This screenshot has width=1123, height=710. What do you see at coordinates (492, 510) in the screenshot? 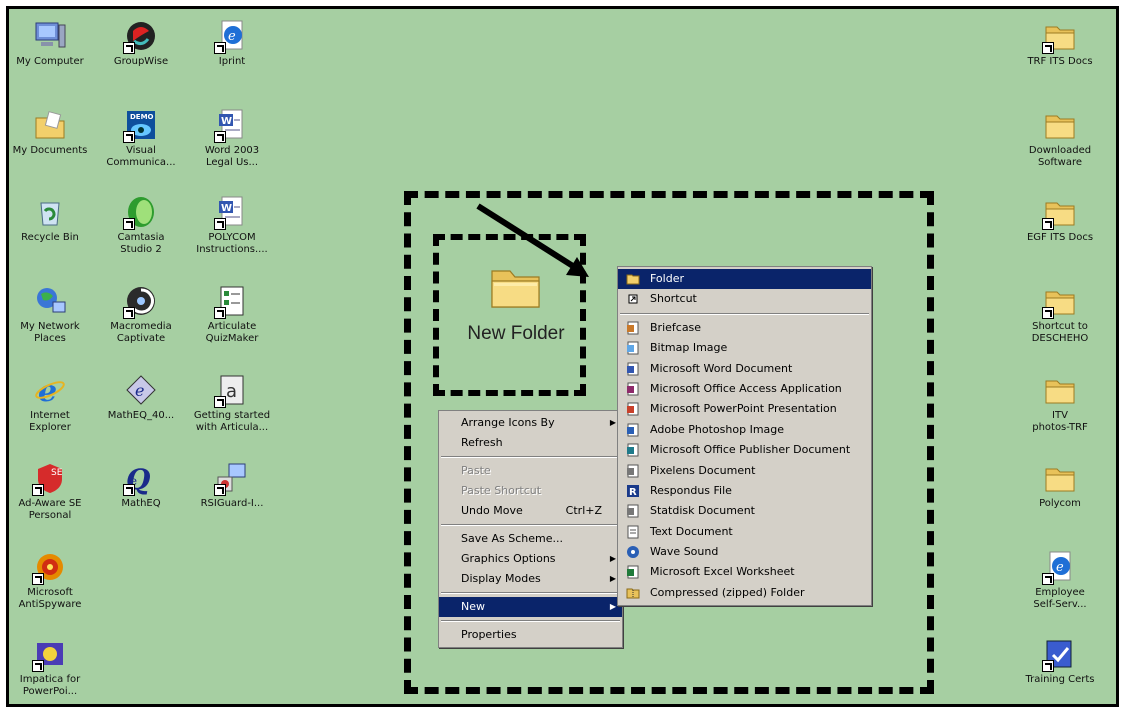
I see `menu-item-label: Undo Move` at bounding box center [492, 510].